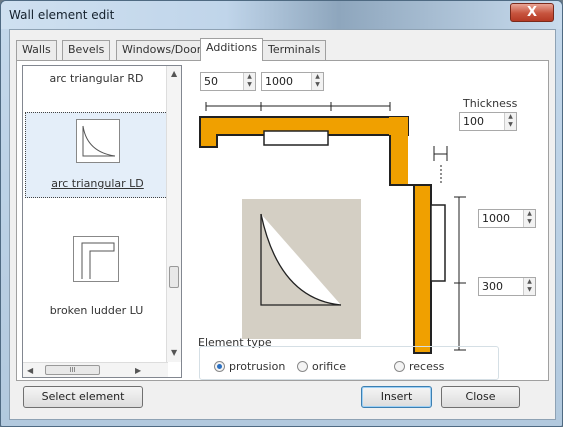 The width and height of the screenshot is (563, 427). I want to click on tab-additions: Additions, so click(232, 49).